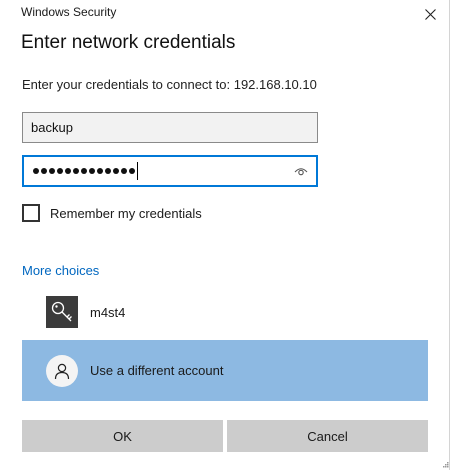 The width and height of the screenshot is (451, 470). I want to click on dialog-heading: Enter network credentials, so click(128, 42).